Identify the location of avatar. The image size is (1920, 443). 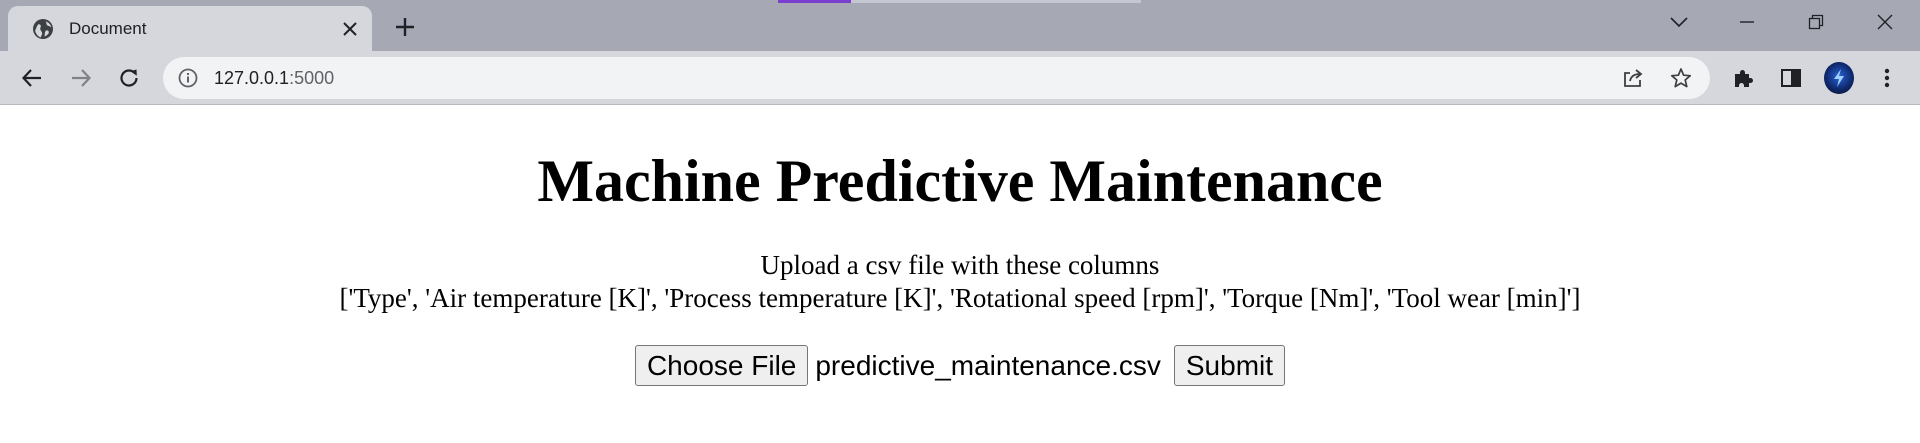
(1839, 78).